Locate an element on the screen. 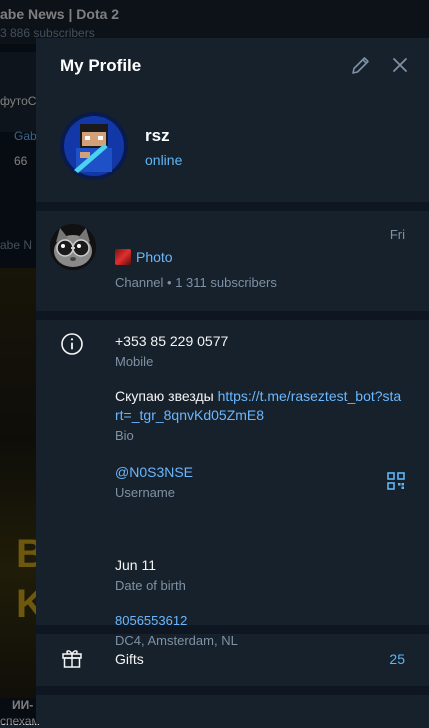 The height and width of the screenshot is (728, 429). cat-avatar-image is located at coordinates (73, 247).